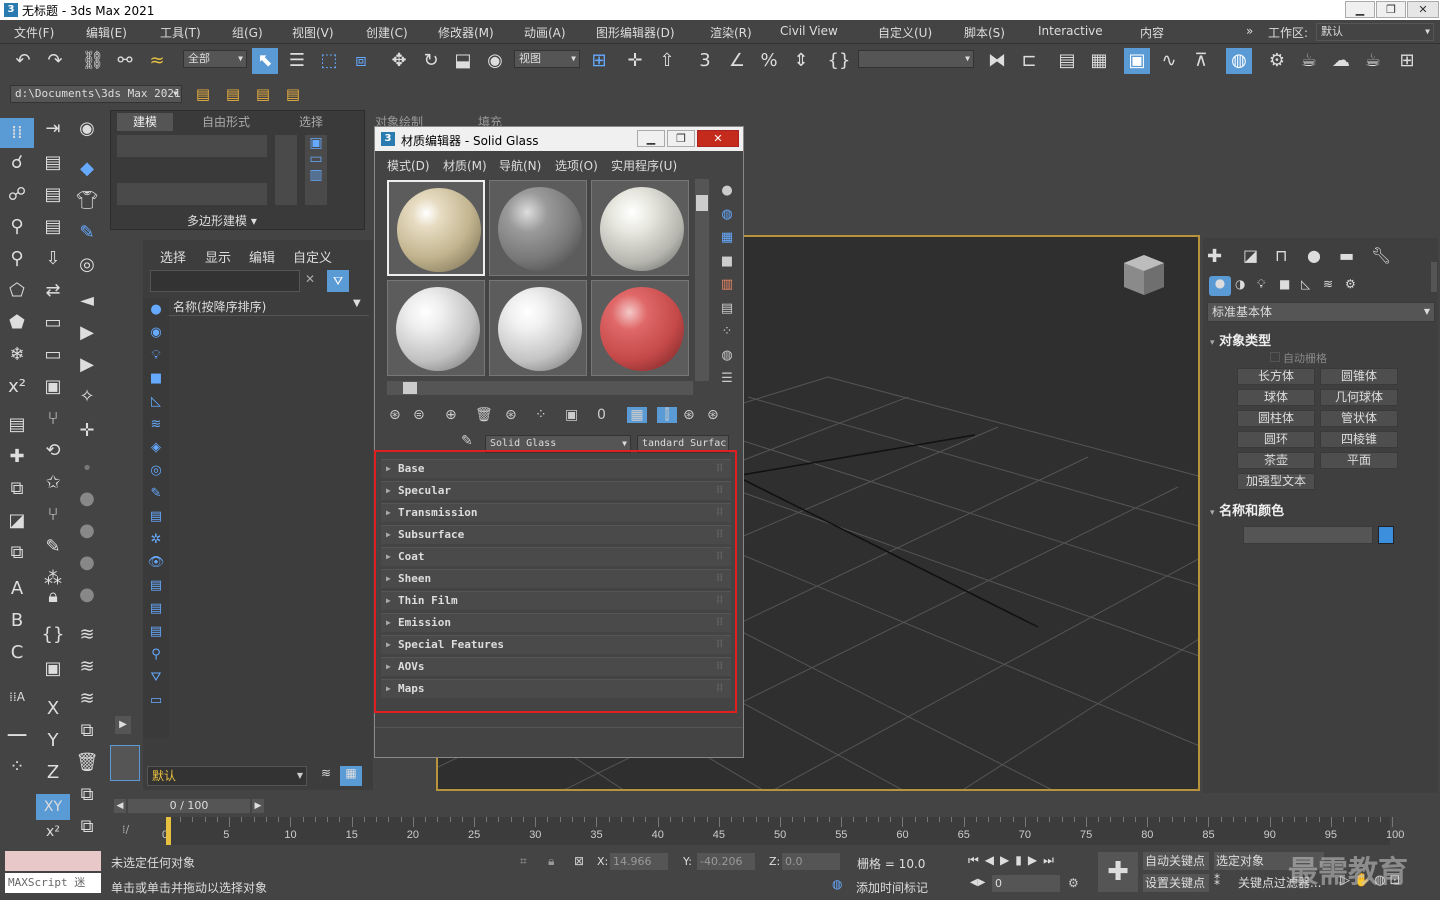  What do you see at coordinates (297, 61) in the screenshot?
I see `select-by-name-icon: ☰` at bounding box center [297, 61].